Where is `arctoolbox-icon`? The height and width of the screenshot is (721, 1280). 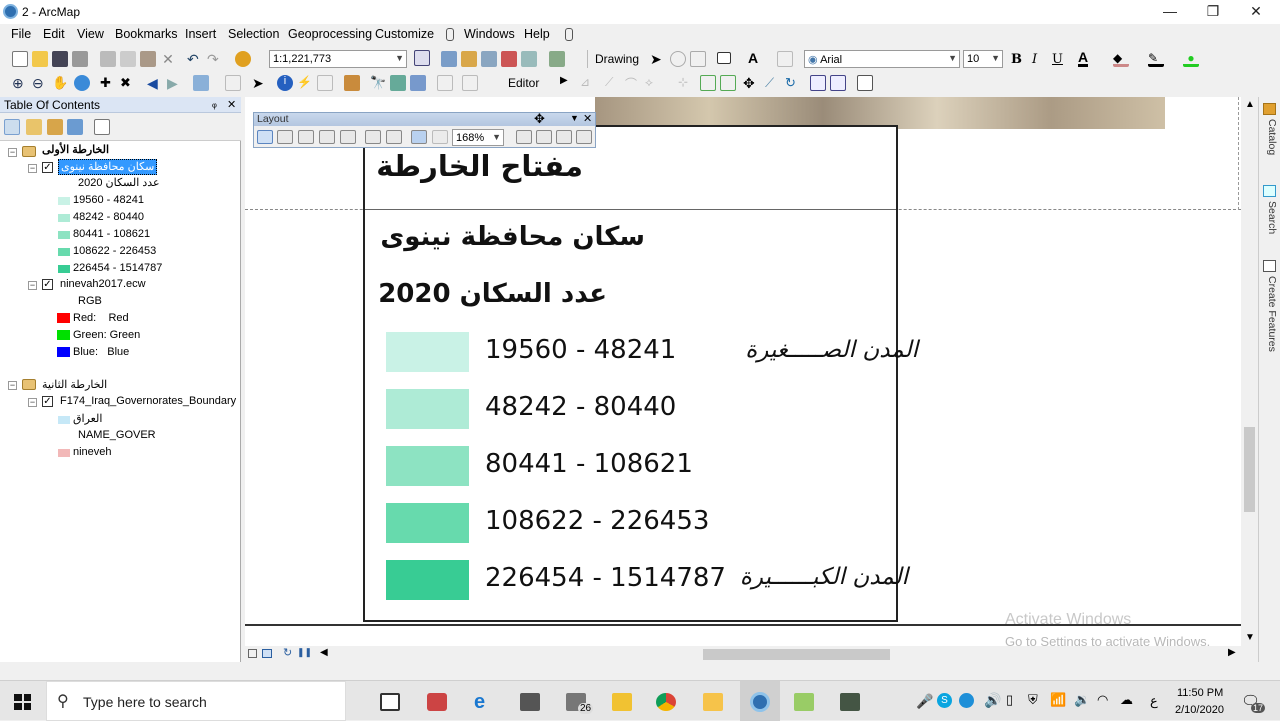 arctoolbox-icon is located at coordinates (509, 59).